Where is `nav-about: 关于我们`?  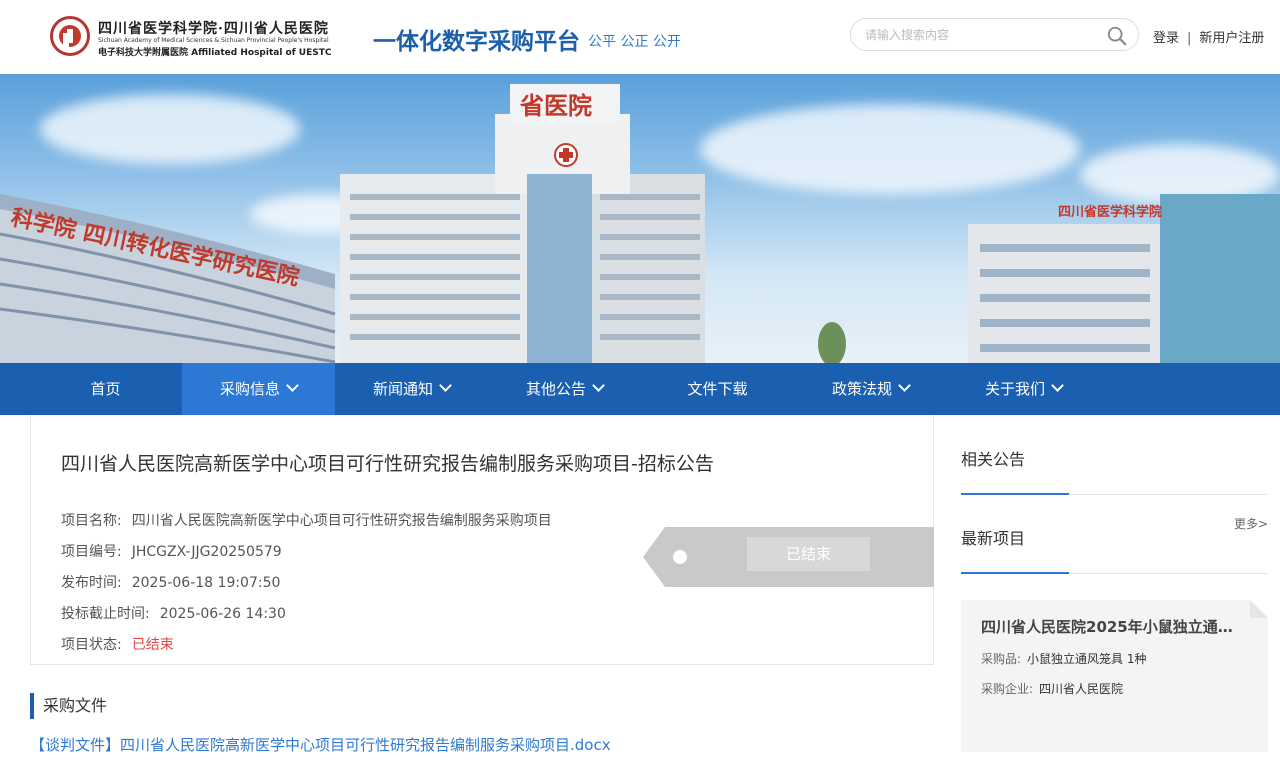
nav-about: 关于我们 is located at coordinates (1023, 389).